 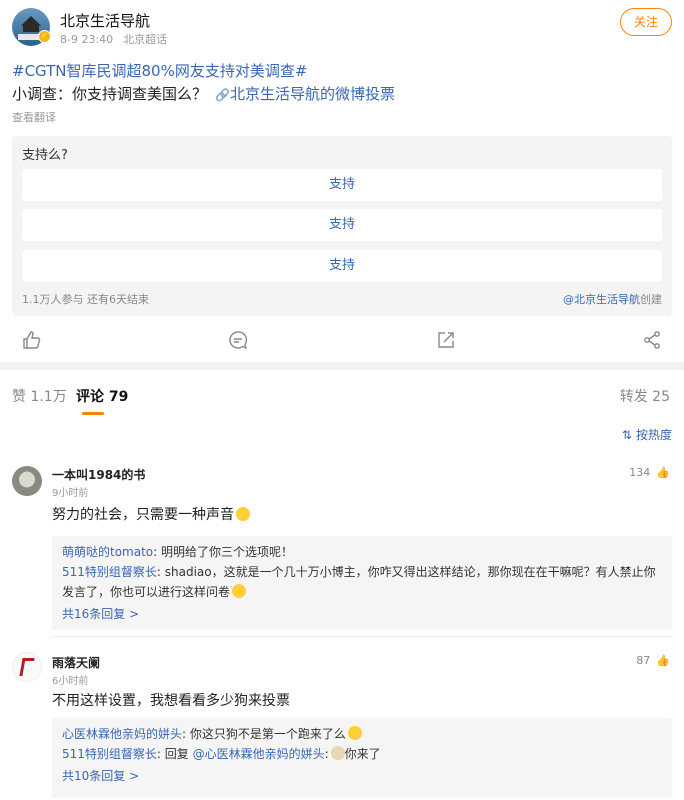 What do you see at coordinates (653, 660) in the screenshot?
I see `comment-likes: 87 👍` at bounding box center [653, 660].